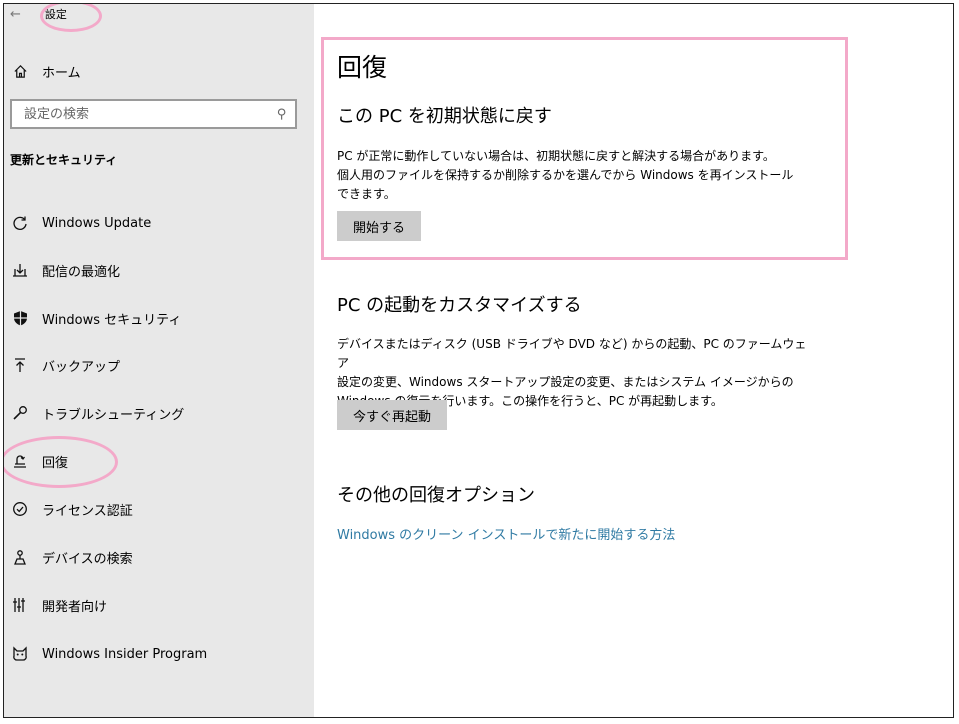 This screenshot has height=724, width=959. What do you see at coordinates (113, 415) in the screenshot?
I see `sidebar-item-label: トラブルシューティング` at bounding box center [113, 415].